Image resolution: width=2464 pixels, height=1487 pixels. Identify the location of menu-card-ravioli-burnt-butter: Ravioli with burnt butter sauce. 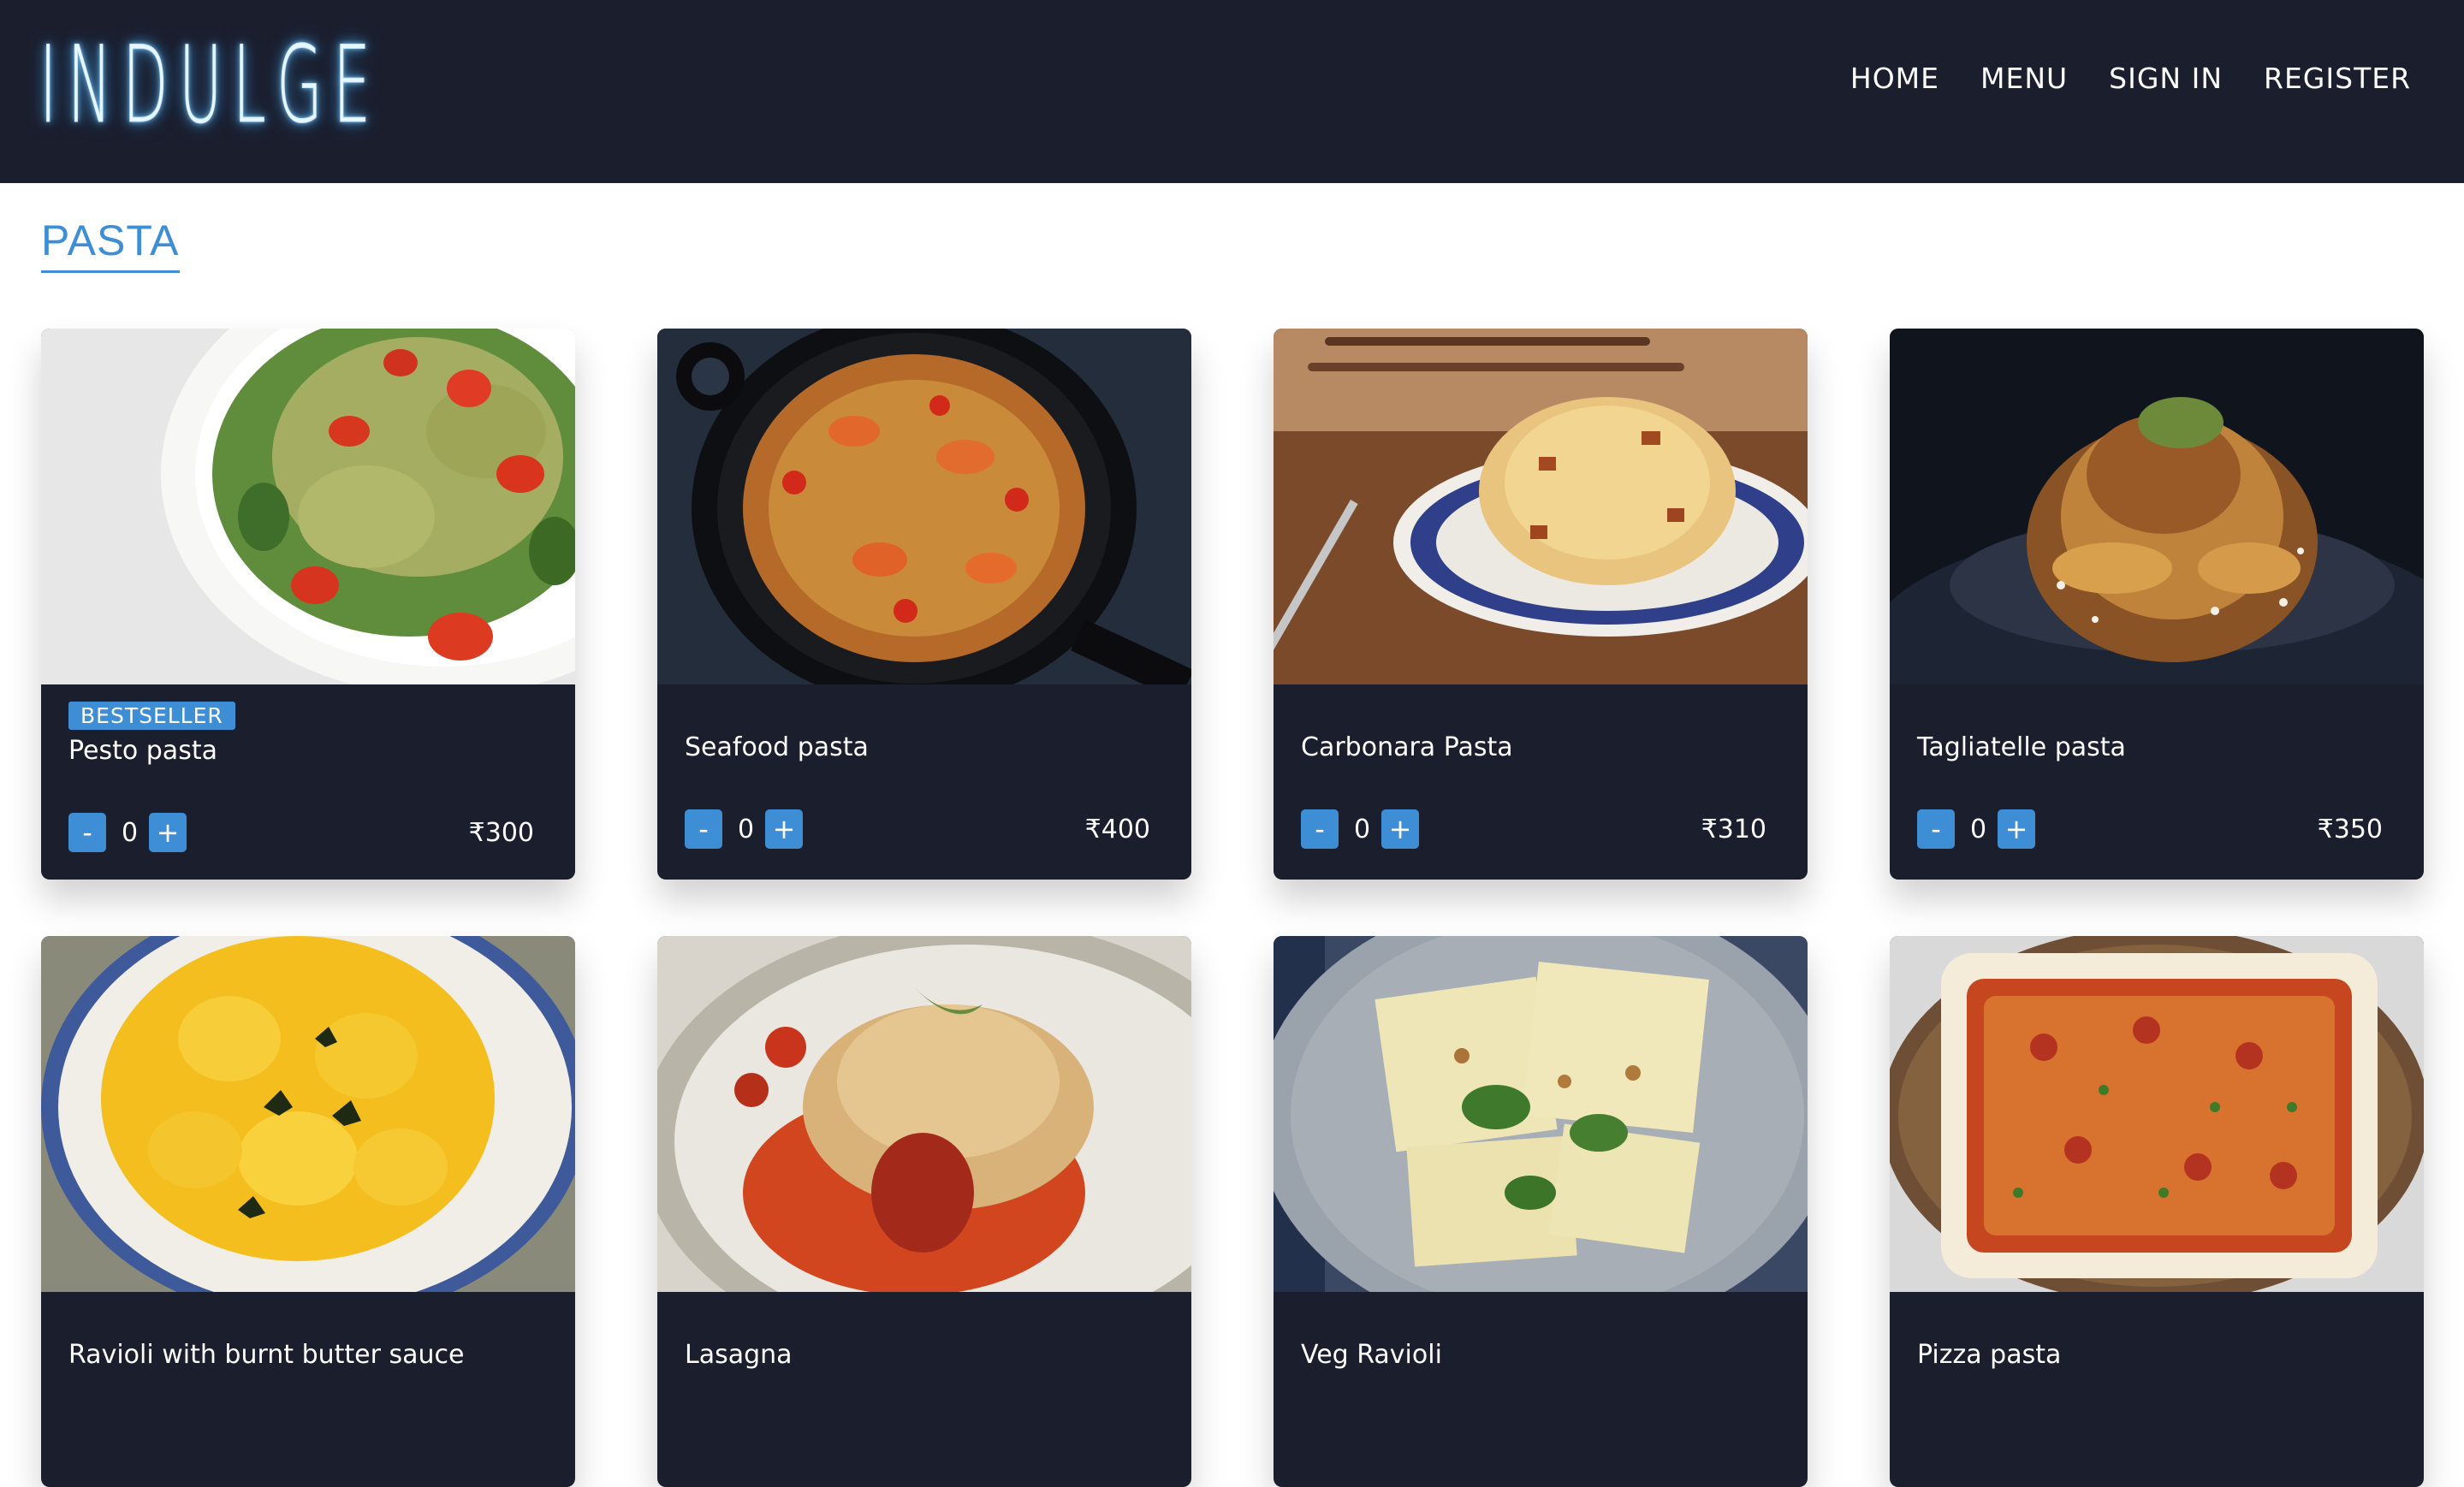
(308, 1211).